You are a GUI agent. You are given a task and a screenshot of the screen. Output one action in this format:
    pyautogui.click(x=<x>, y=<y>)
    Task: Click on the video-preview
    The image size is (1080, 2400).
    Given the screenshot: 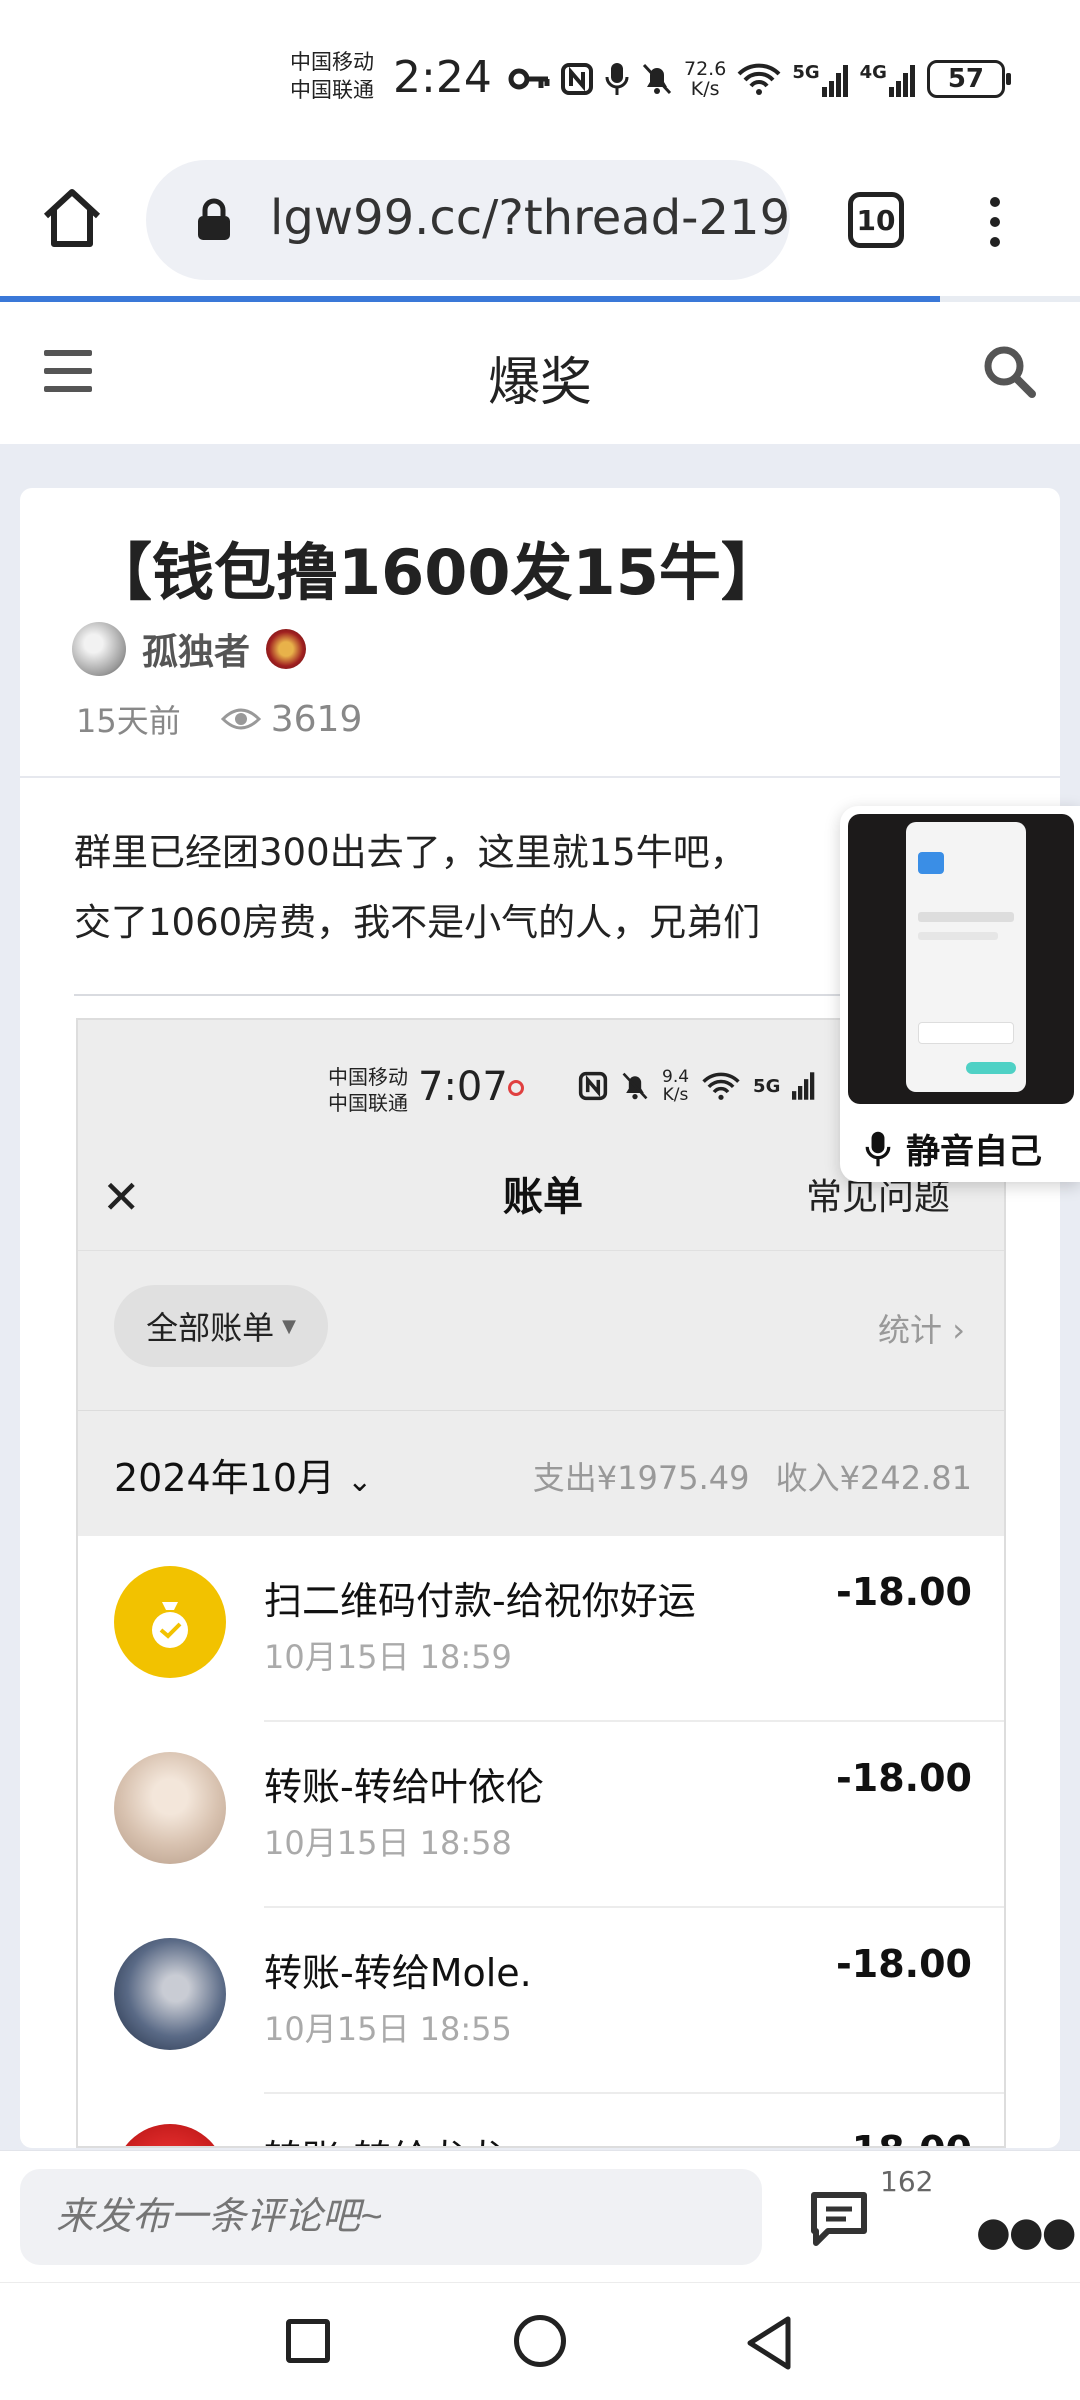 What is the action you would take?
    pyautogui.click(x=961, y=959)
    